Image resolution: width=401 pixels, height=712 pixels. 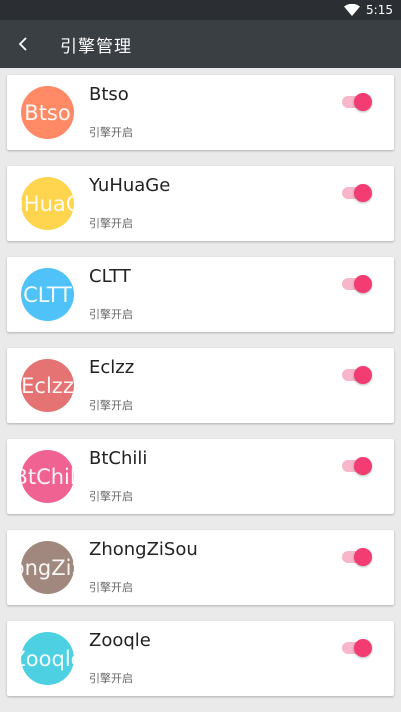 What do you see at coordinates (109, 94) in the screenshot?
I see `engine-name: Btso` at bounding box center [109, 94].